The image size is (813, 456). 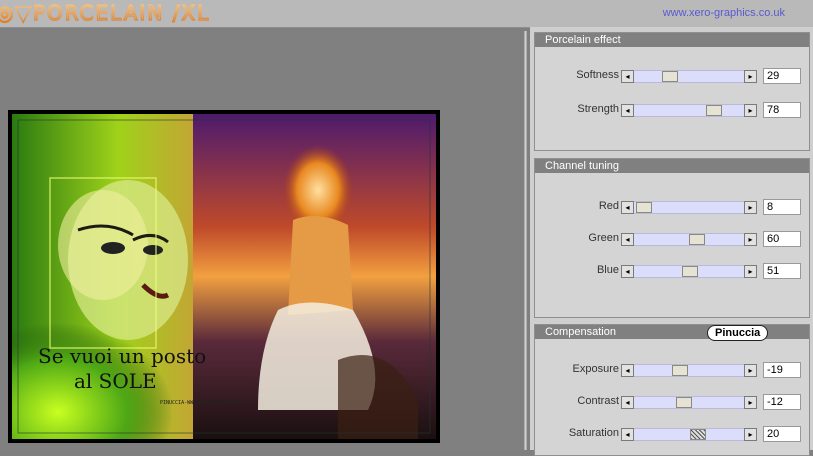 I want to click on strength-value: 78, so click(x=782, y=110).